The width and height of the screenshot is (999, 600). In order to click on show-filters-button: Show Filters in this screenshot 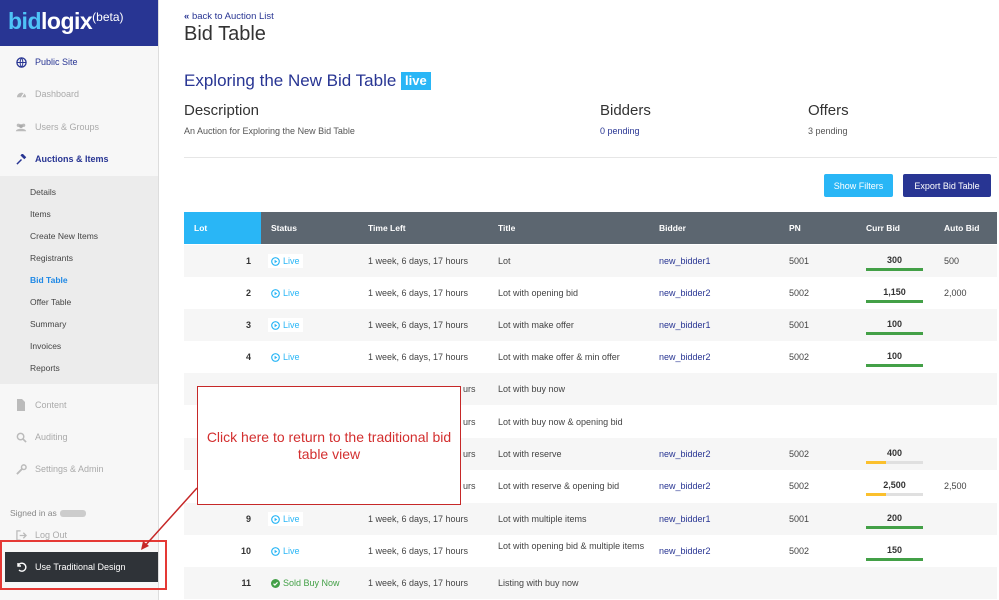, I will do `click(858, 185)`.